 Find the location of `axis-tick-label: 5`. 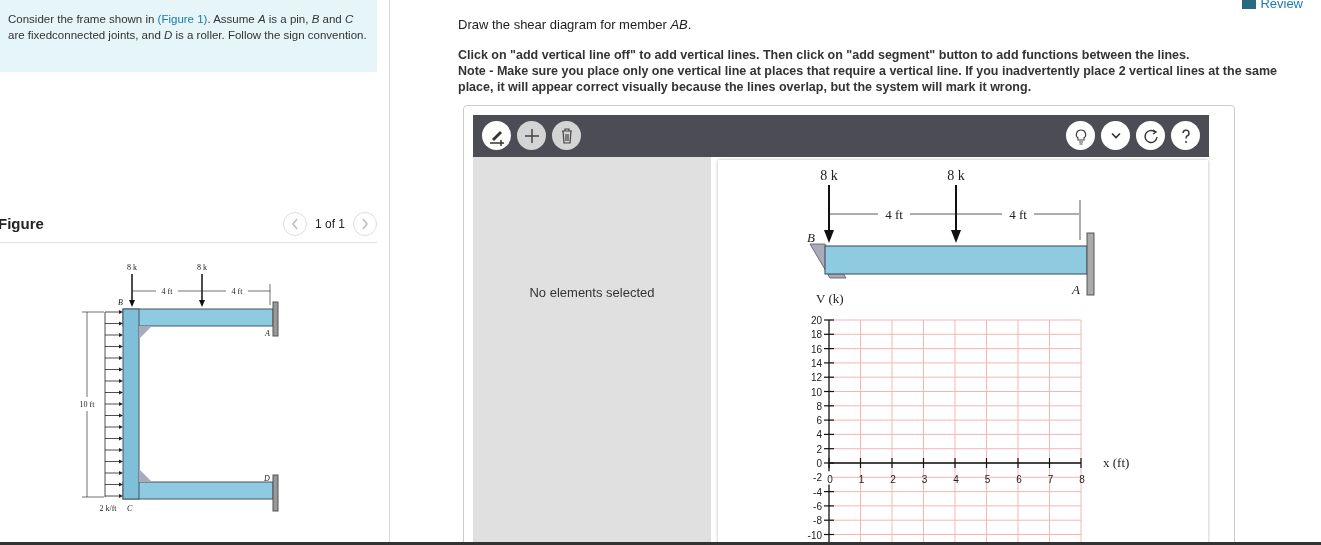

axis-tick-label: 5 is located at coordinates (987, 479).